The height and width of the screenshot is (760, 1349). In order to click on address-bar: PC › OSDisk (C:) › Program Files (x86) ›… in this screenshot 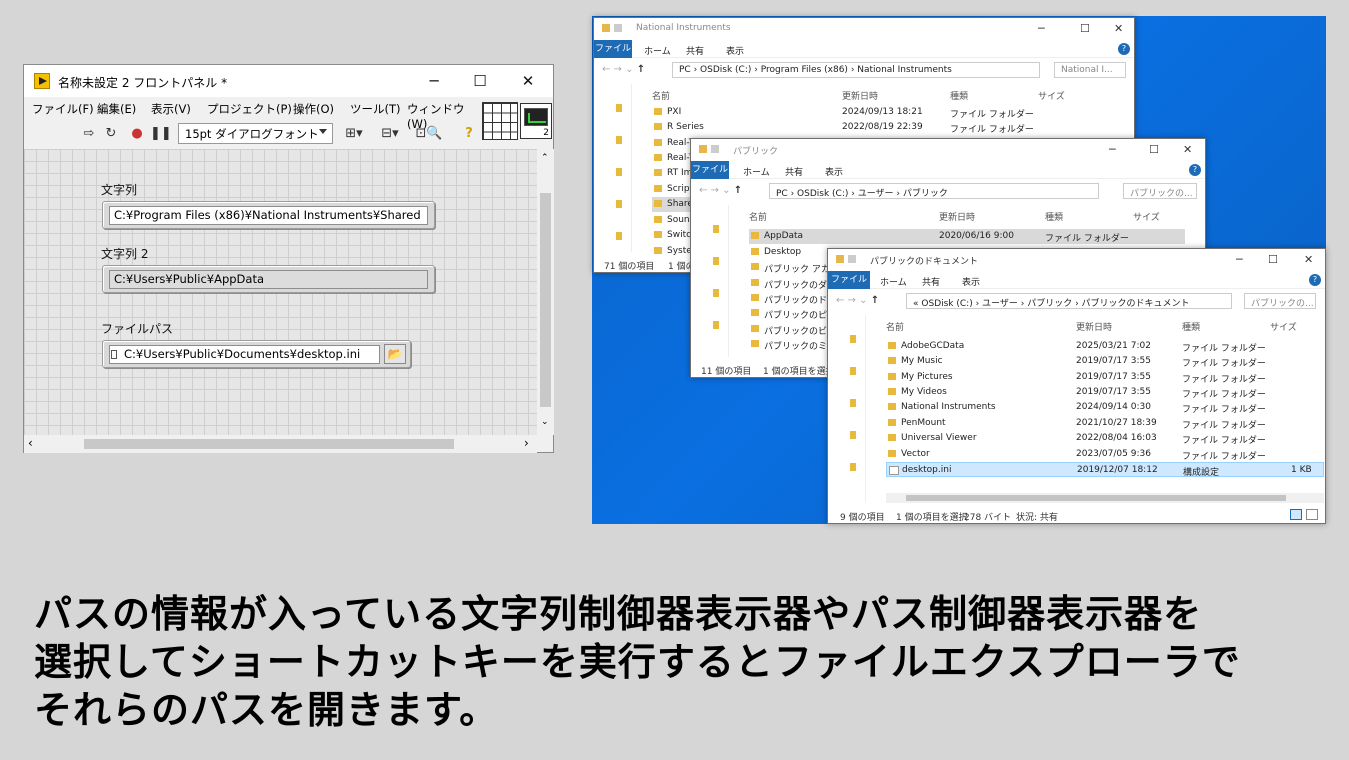, I will do `click(856, 70)`.